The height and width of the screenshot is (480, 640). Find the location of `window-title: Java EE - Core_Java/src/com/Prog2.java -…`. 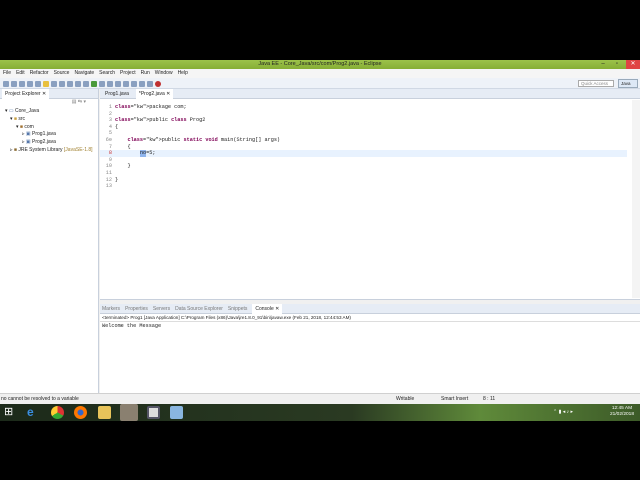

window-title: Java EE - Core_Java/src/com/Prog2.java -… is located at coordinates (320, 64).